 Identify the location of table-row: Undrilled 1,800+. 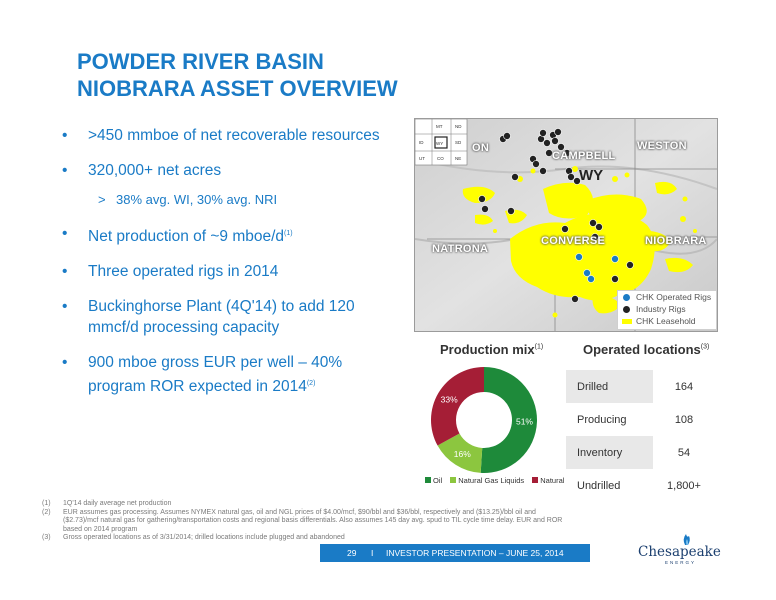
(640, 485).